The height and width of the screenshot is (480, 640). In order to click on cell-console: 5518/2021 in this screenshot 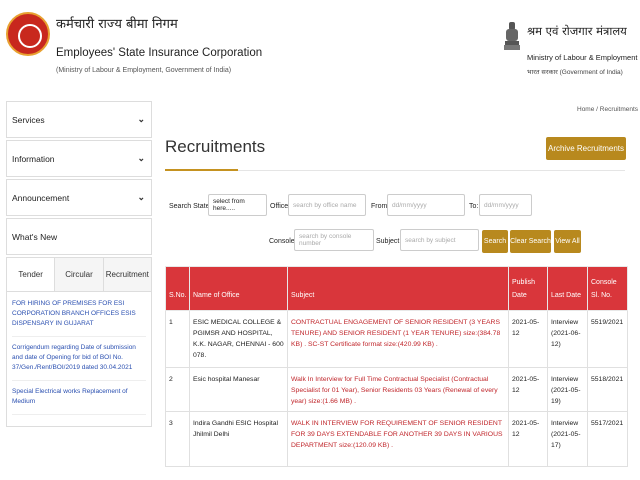, I will do `click(607, 389)`.